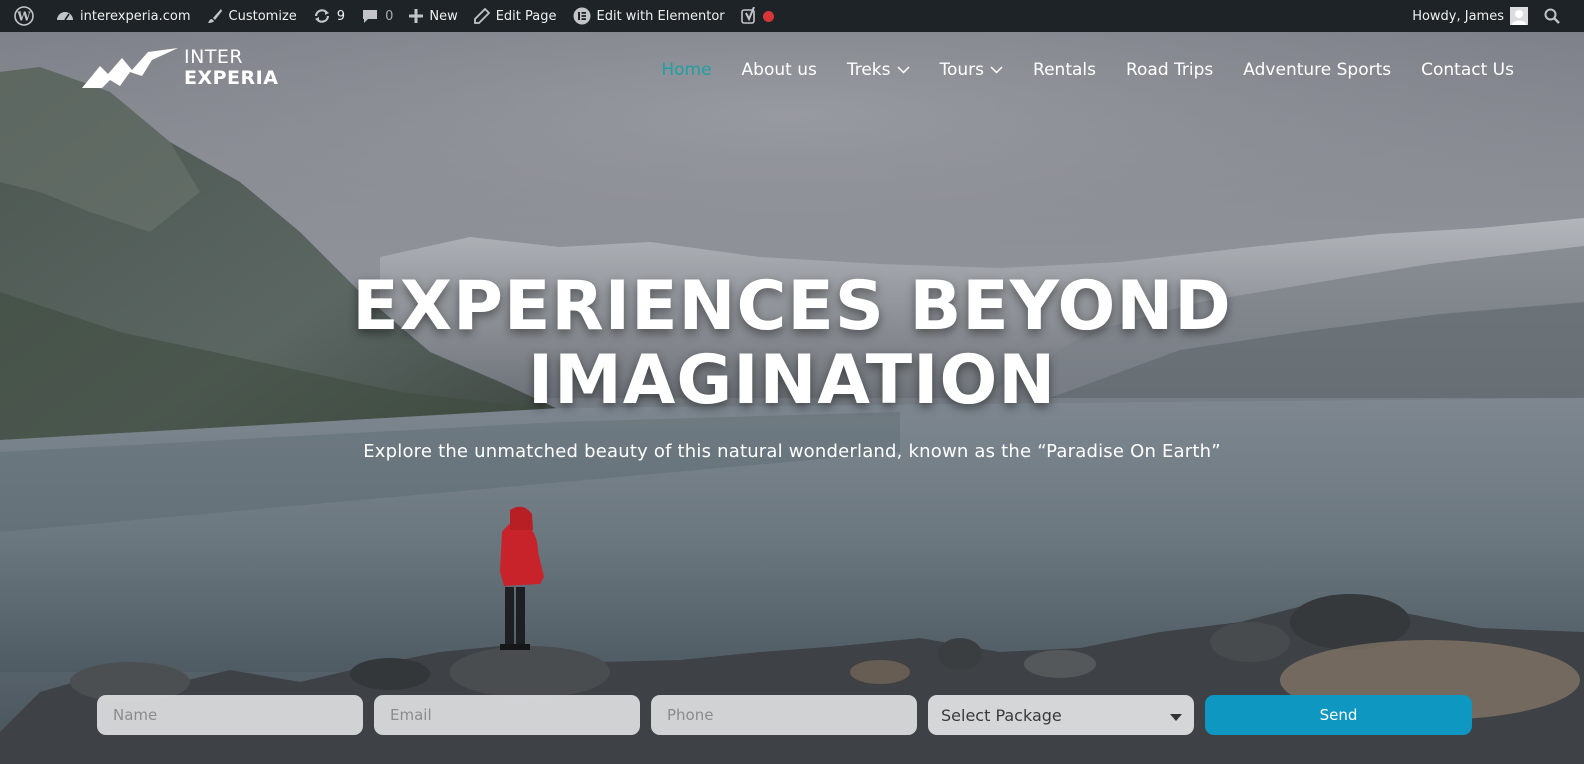  I want to click on nav-rentals: Rentals, so click(1064, 70).